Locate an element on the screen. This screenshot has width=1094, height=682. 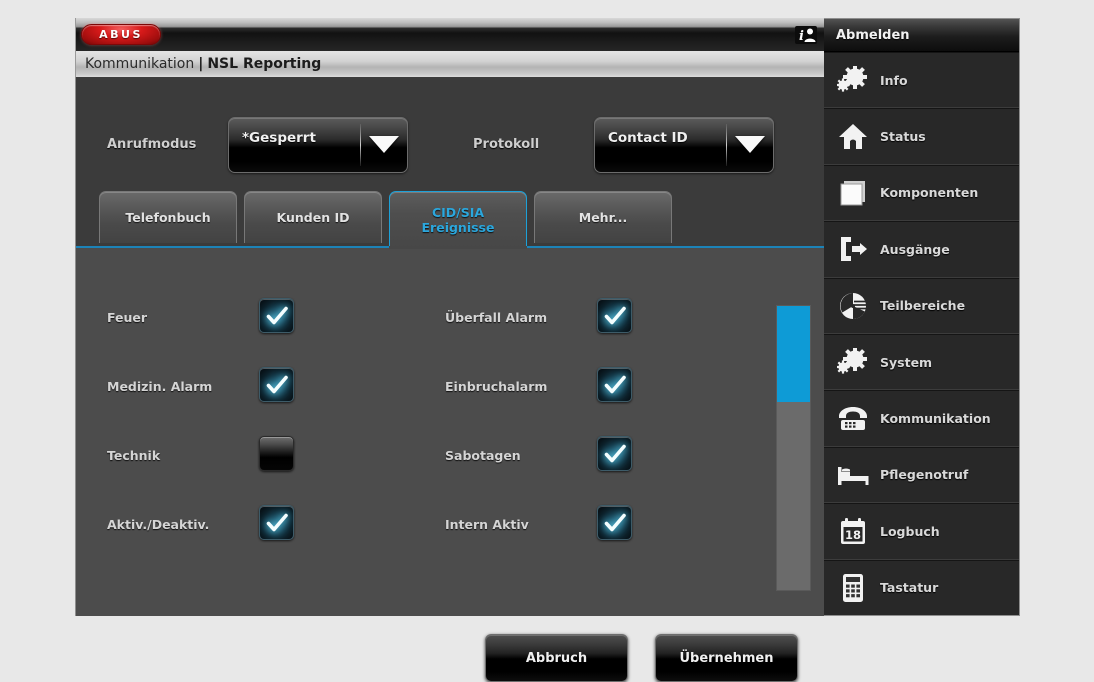
sidebar-item-label: Status is located at coordinates (903, 137).